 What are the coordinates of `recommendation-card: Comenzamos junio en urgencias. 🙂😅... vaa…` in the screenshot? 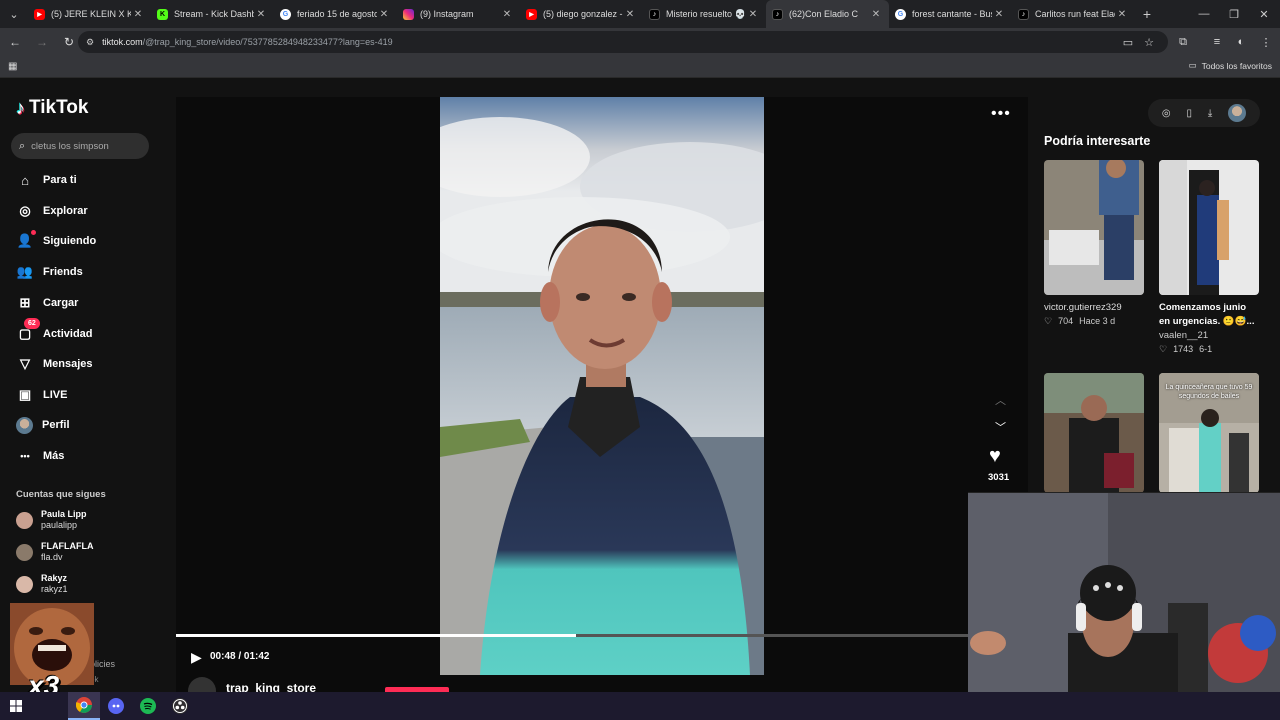 It's located at (1209, 258).